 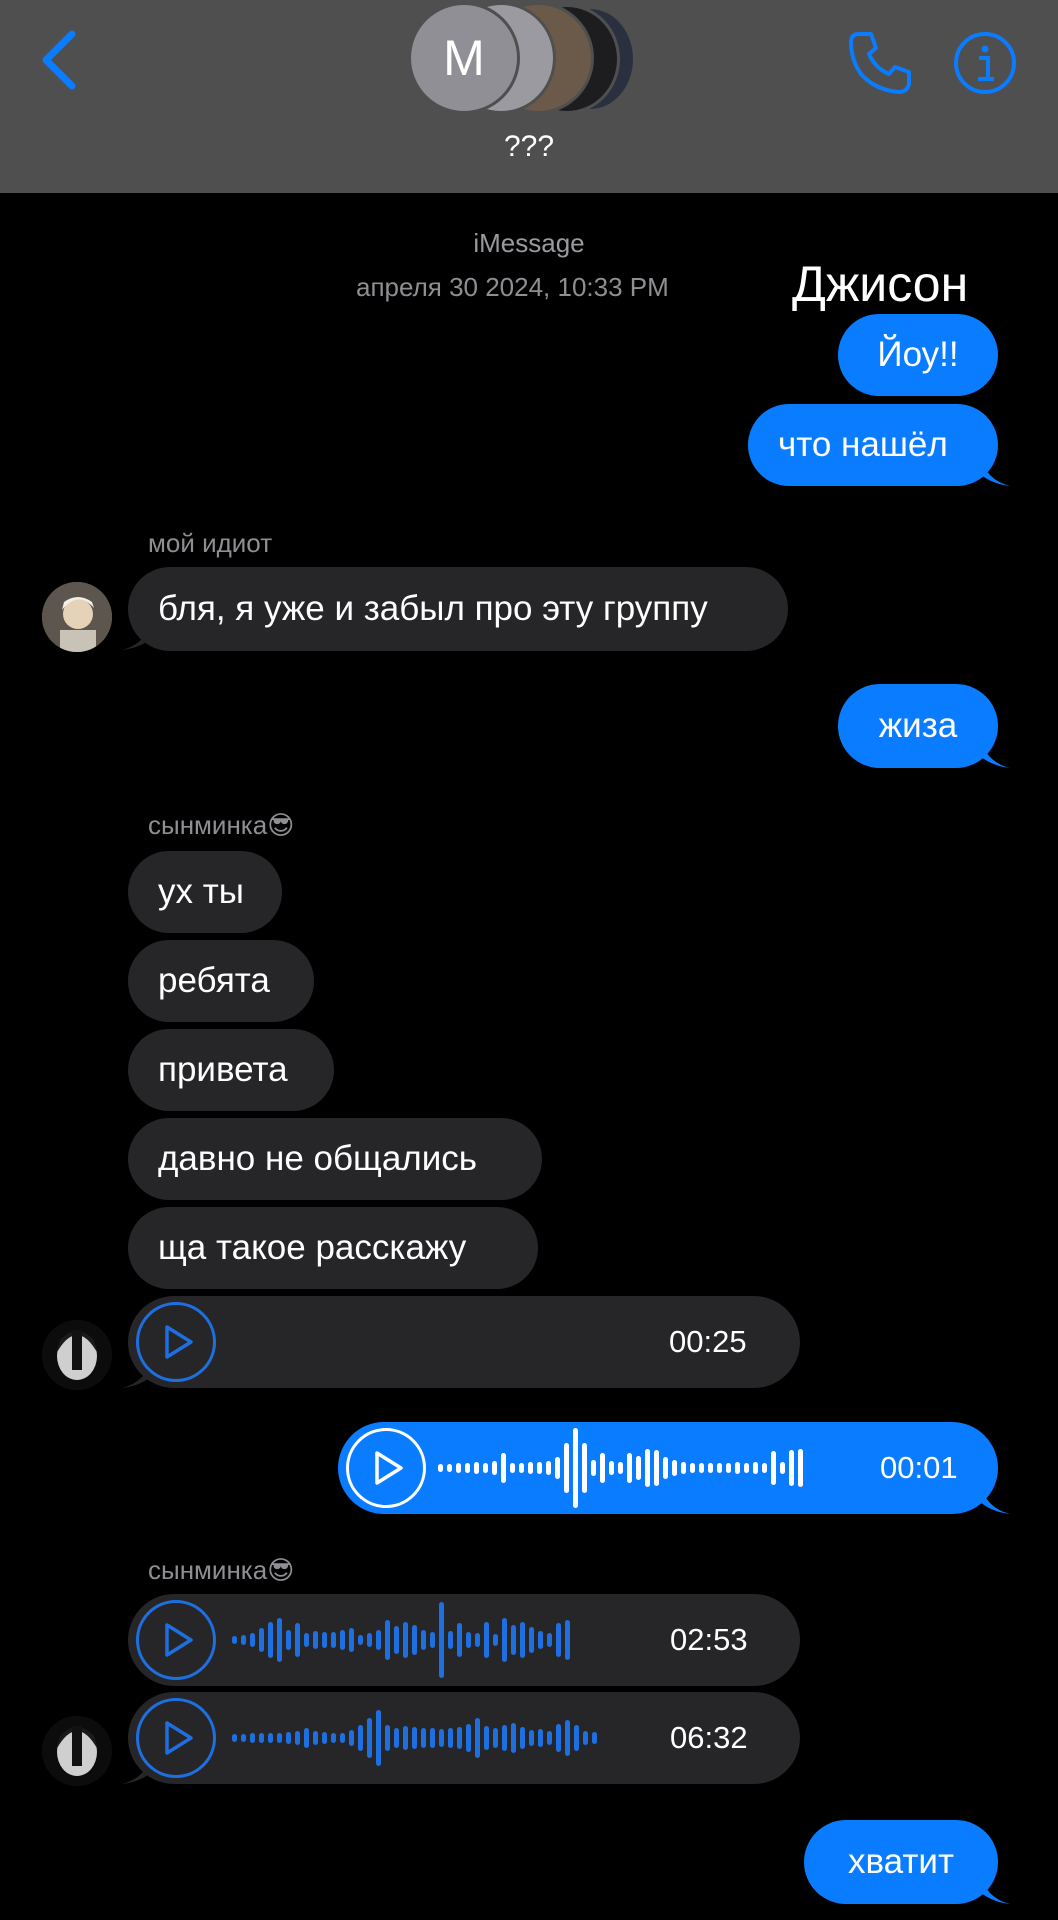 What do you see at coordinates (179, 1738) in the screenshot?
I see `play-icon` at bounding box center [179, 1738].